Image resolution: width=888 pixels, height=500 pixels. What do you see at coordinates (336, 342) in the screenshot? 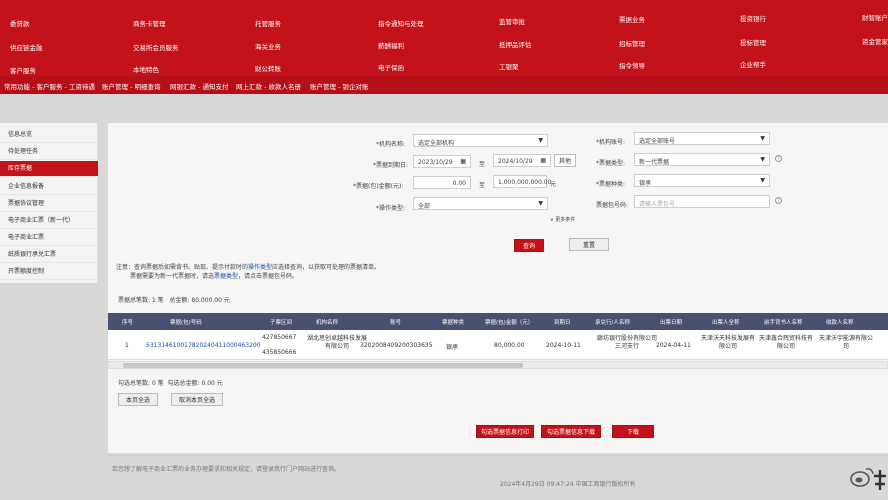
I see `org-name-cell: 湖北思创卓越科技发展有限公司` at bounding box center [336, 342].